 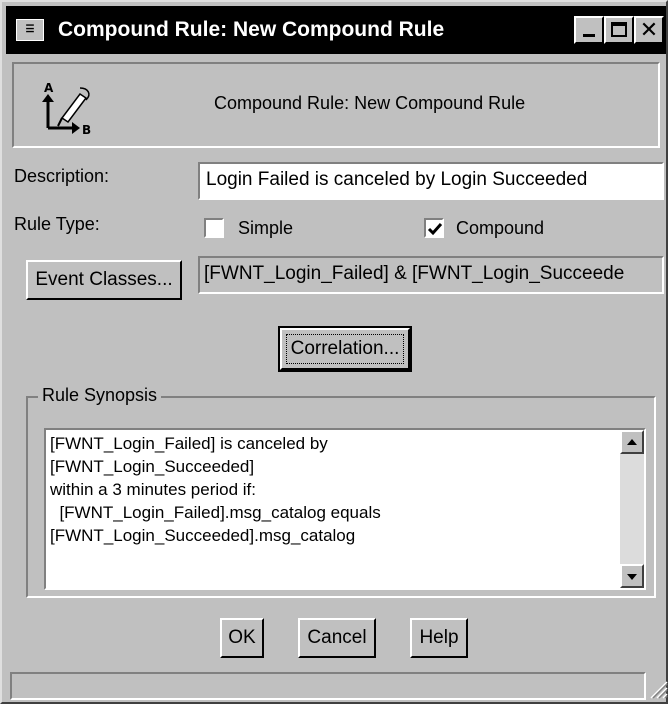 I want to click on close-button: ✕, so click(x=649, y=30).